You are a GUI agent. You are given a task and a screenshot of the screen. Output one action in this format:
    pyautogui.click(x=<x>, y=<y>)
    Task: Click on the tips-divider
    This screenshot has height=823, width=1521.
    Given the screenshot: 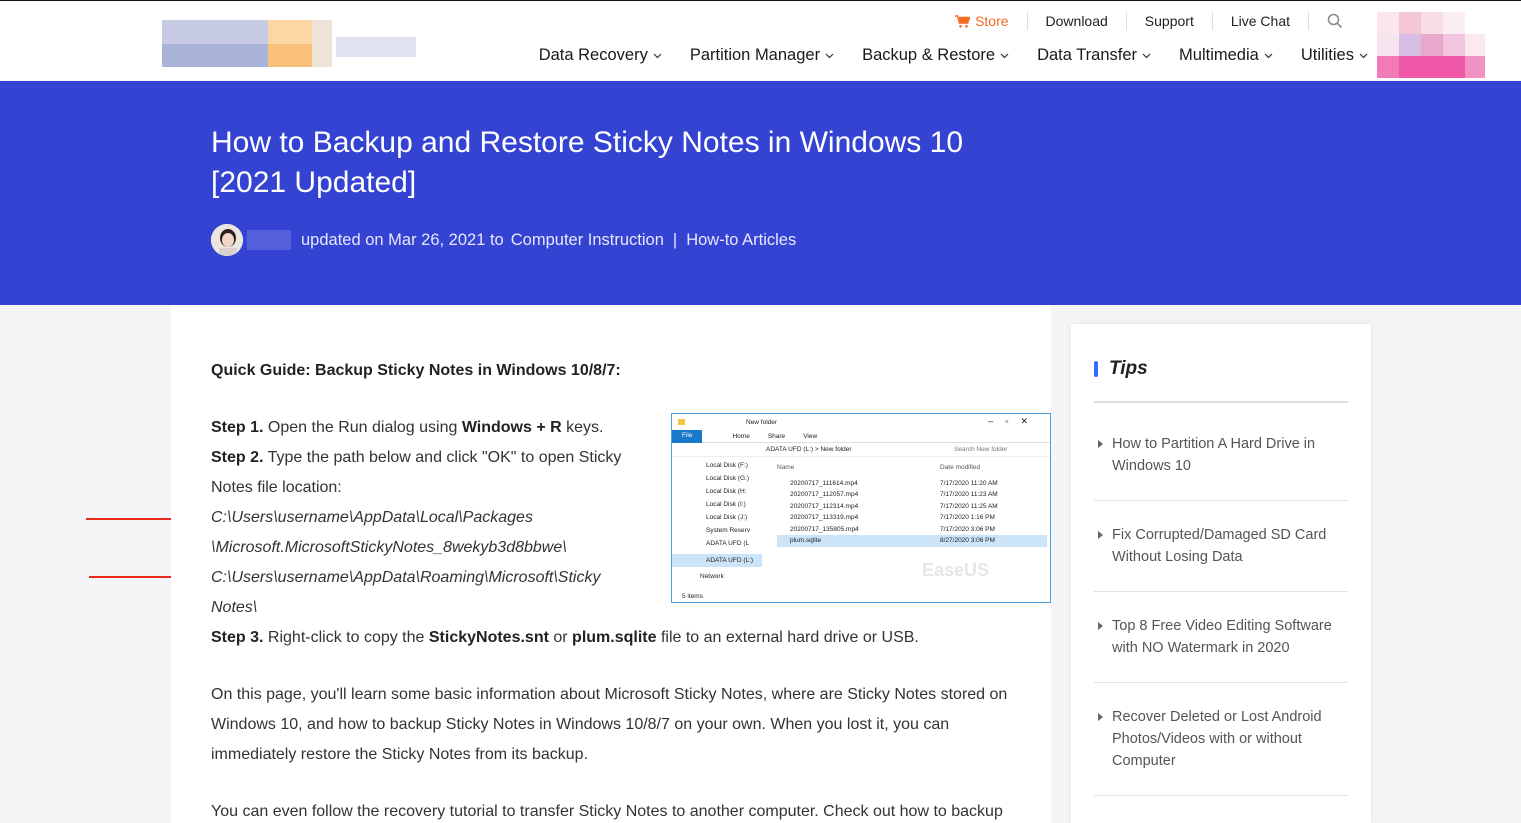 What is the action you would take?
    pyautogui.click(x=1221, y=402)
    